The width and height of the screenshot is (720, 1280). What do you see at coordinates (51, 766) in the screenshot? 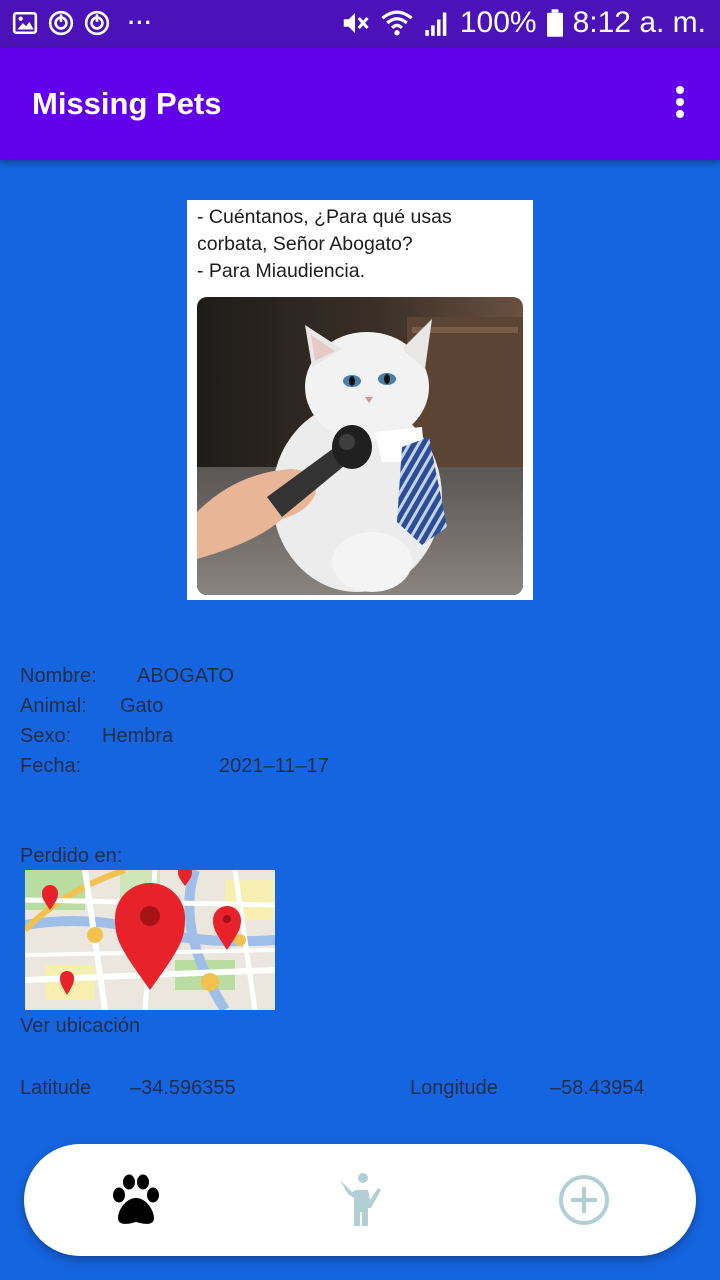
I see `date-label: Fecha:` at bounding box center [51, 766].